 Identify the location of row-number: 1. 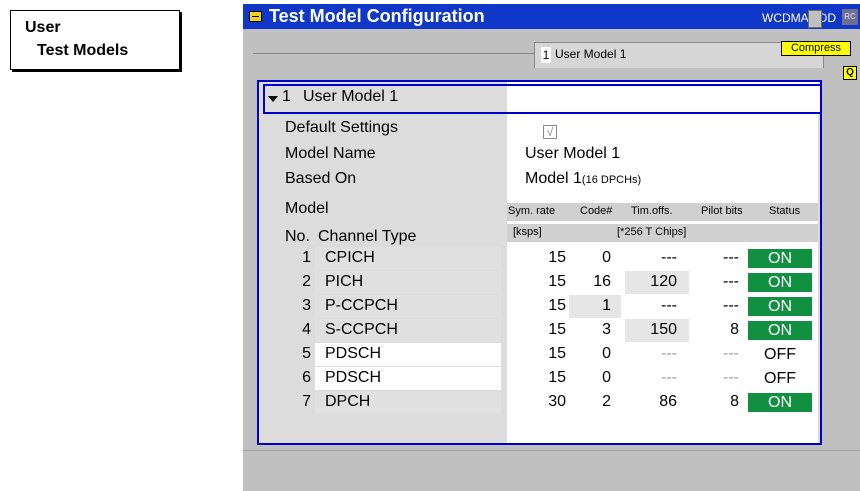
(306, 257).